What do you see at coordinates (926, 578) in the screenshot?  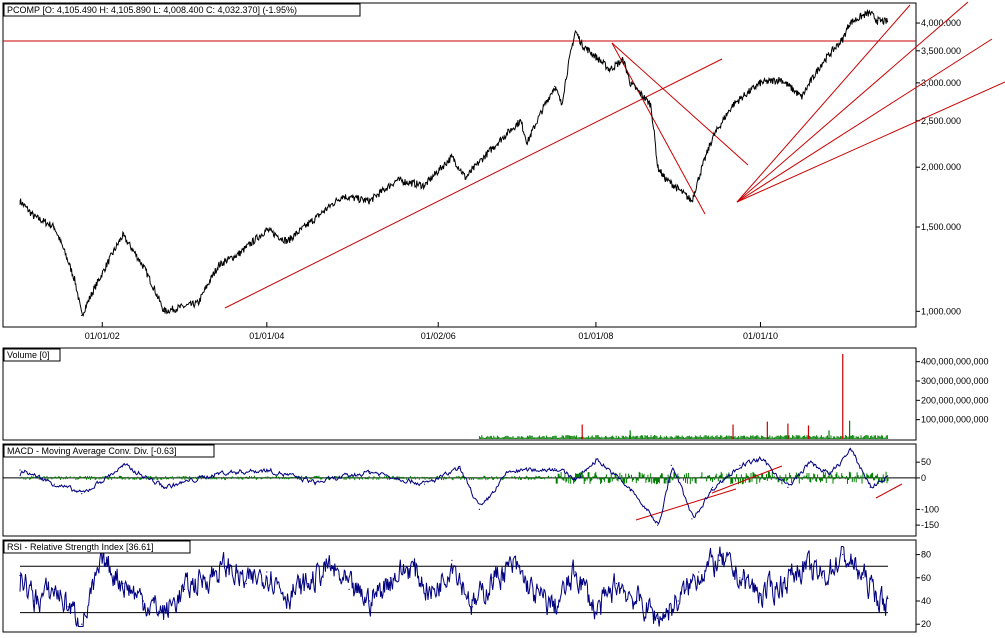 I see `rsi-ytick-label-1: 60` at bounding box center [926, 578].